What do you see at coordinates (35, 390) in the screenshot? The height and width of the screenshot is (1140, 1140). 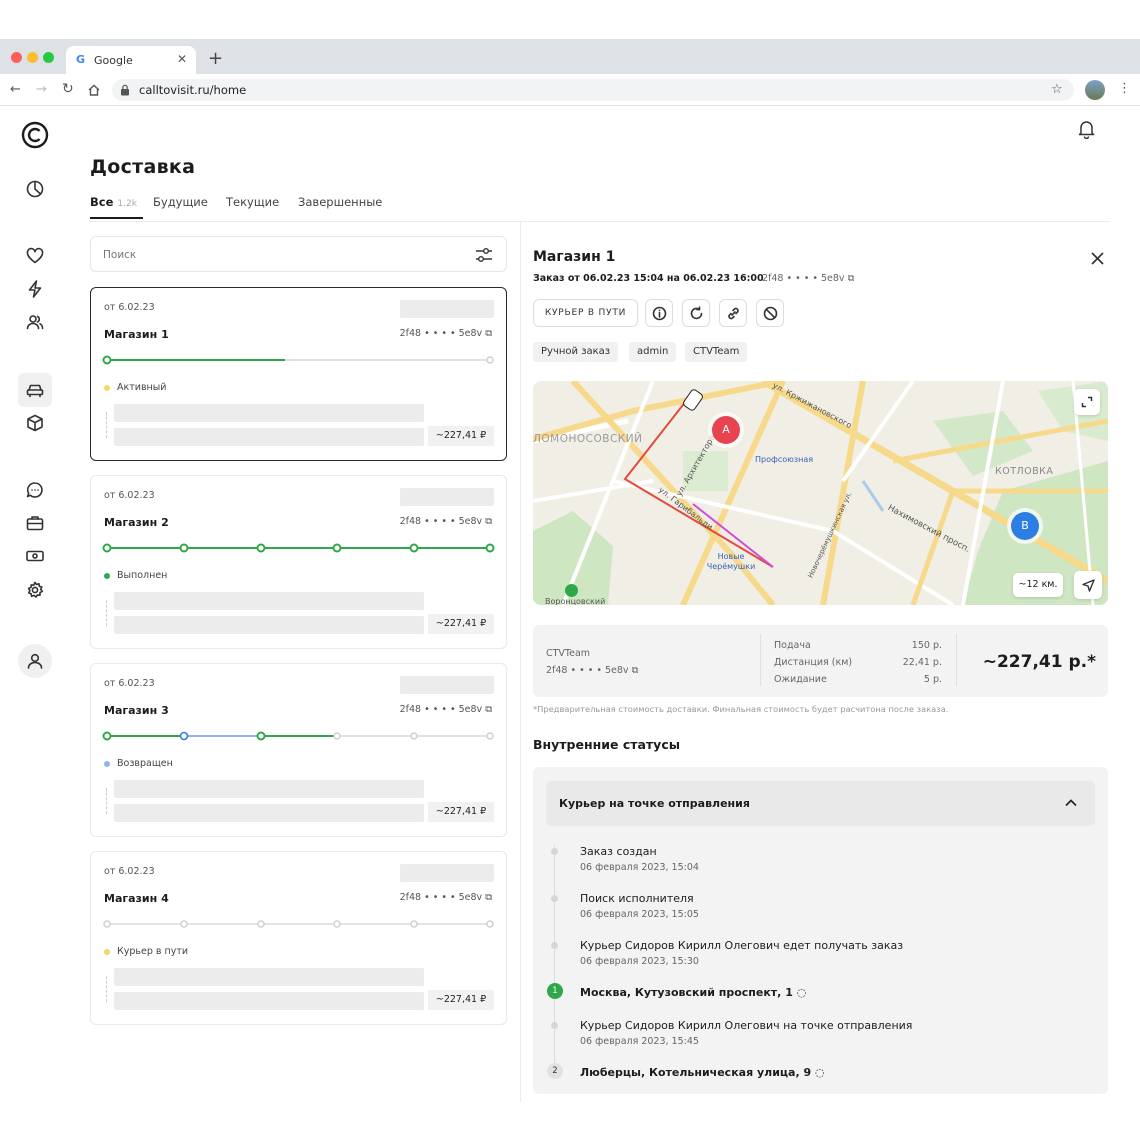 I see `car-icon` at bounding box center [35, 390].